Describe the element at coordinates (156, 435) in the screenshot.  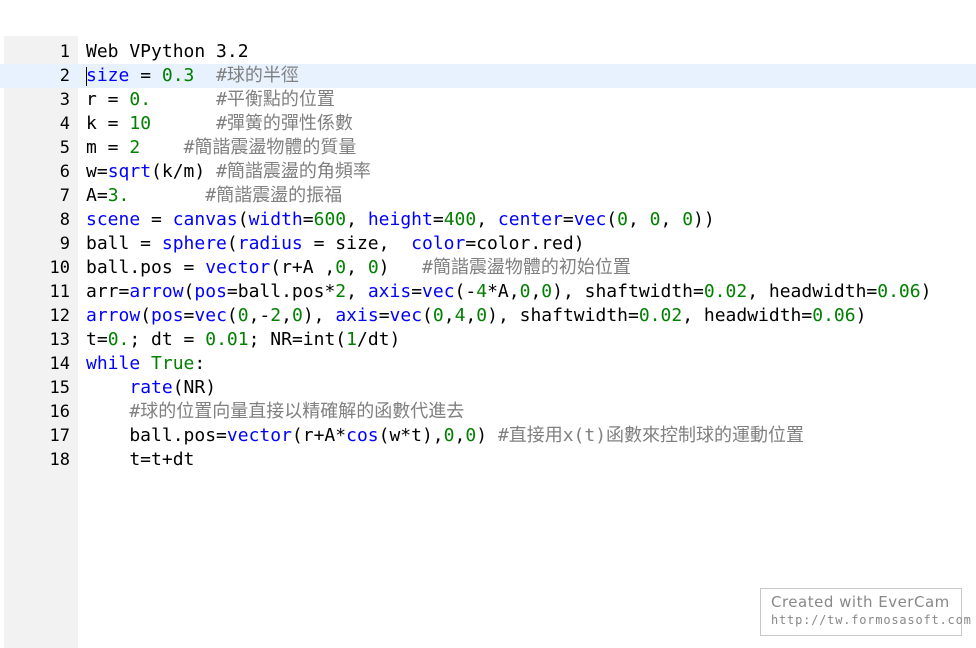
I see `code-token: ball.pos=` at that location.